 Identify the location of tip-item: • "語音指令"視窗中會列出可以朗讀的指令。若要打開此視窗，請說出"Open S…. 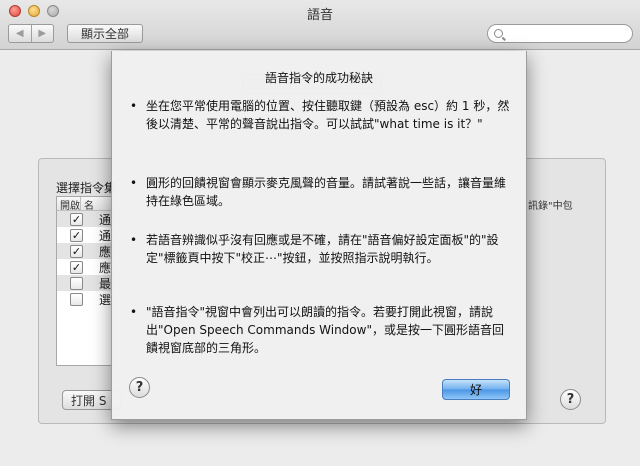
(320, 330).